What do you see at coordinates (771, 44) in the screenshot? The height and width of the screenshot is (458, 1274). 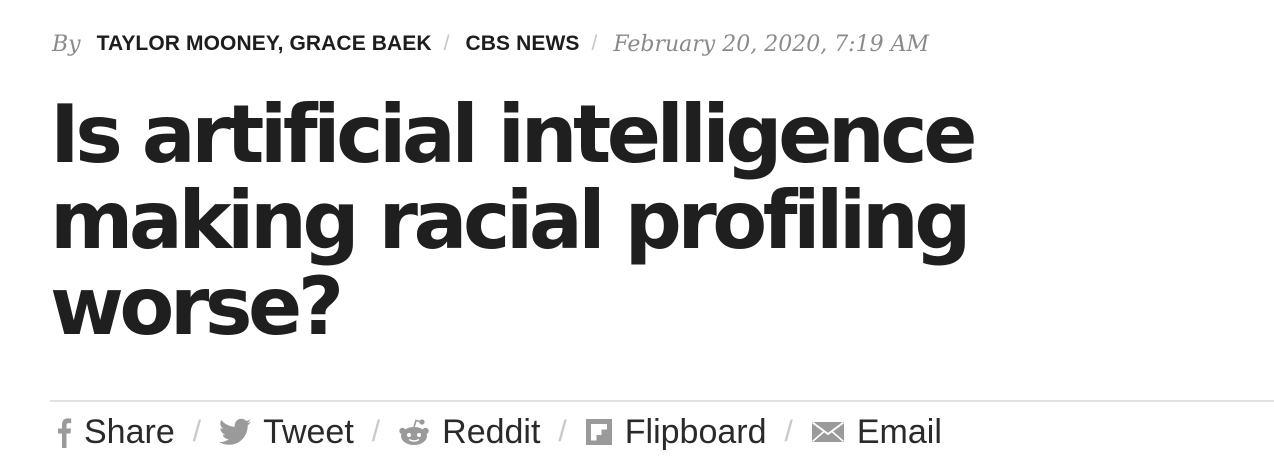 I see `byline-date: February 20, 2020, 7:19 AM` at bounding box center [771, 44].